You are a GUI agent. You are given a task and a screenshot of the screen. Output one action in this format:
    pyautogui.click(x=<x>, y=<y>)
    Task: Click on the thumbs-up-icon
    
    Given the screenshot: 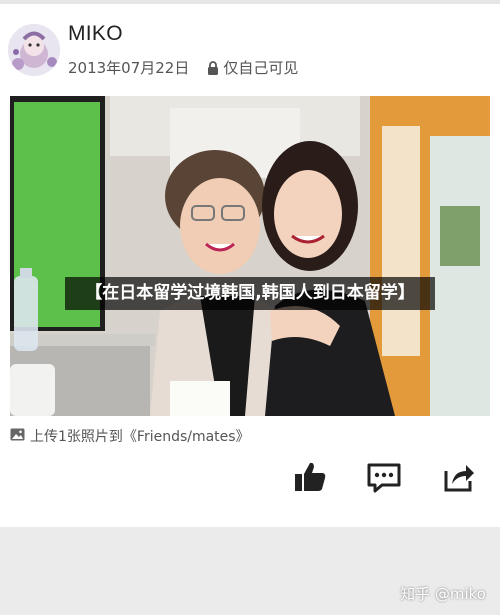 What is the action you would take?
    pyautogui.click(x=310, y=476)
    